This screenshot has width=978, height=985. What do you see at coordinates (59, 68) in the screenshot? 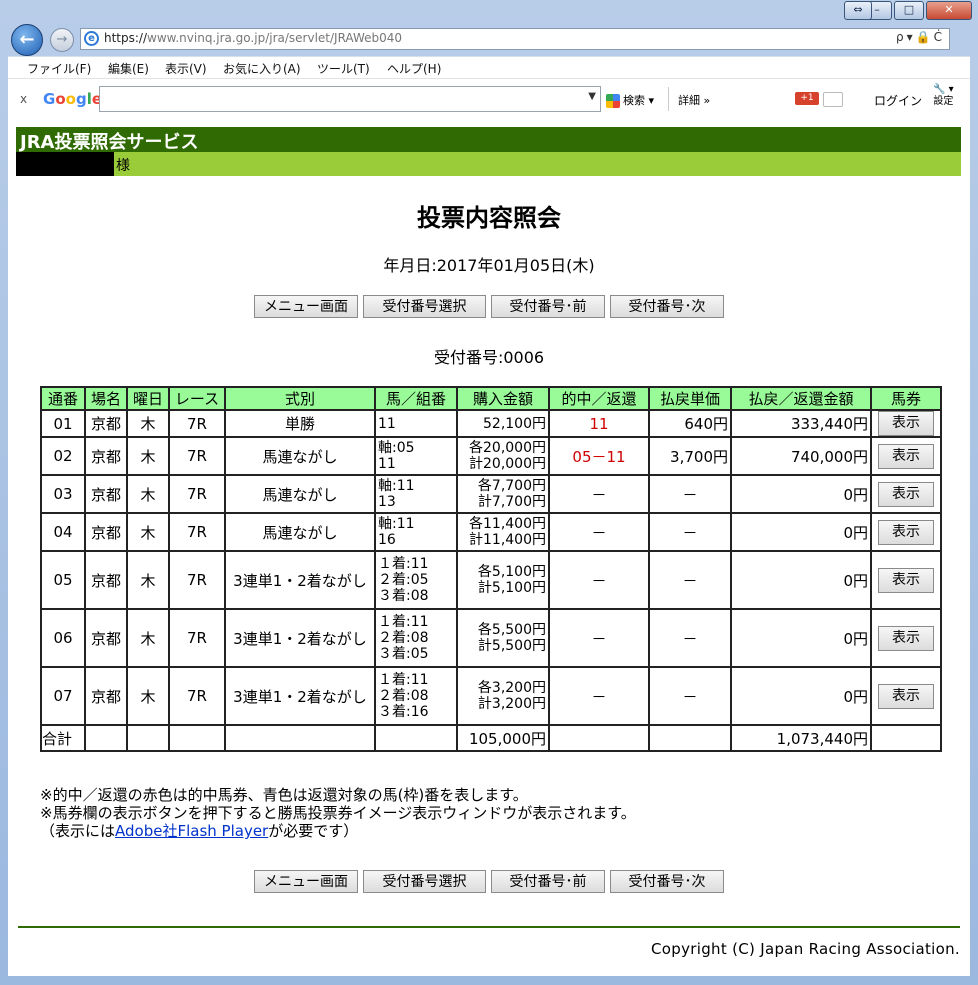
I see `menu-file: ファイル(F)` at bounding box center [59, 68].